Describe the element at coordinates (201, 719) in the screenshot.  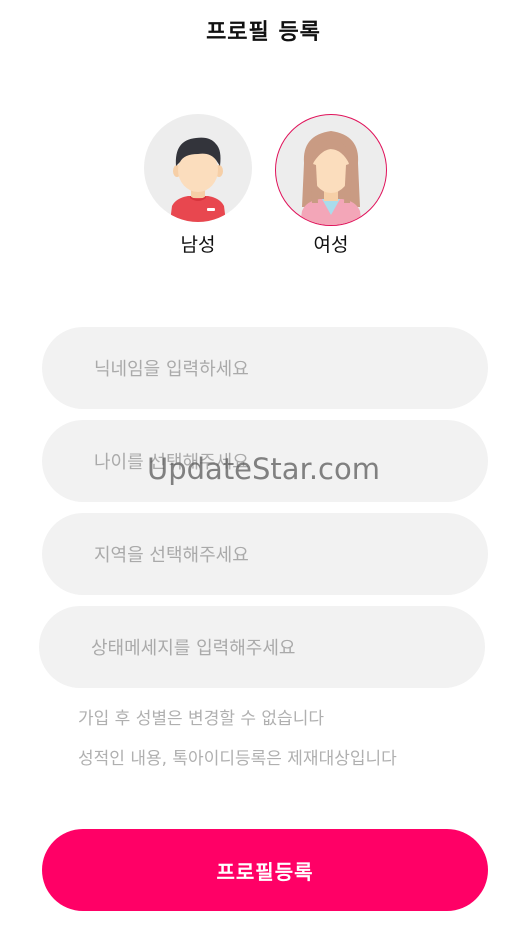
I see `gender-notice: 가입 후 성별은 변경할 수 없습니다` at that location.